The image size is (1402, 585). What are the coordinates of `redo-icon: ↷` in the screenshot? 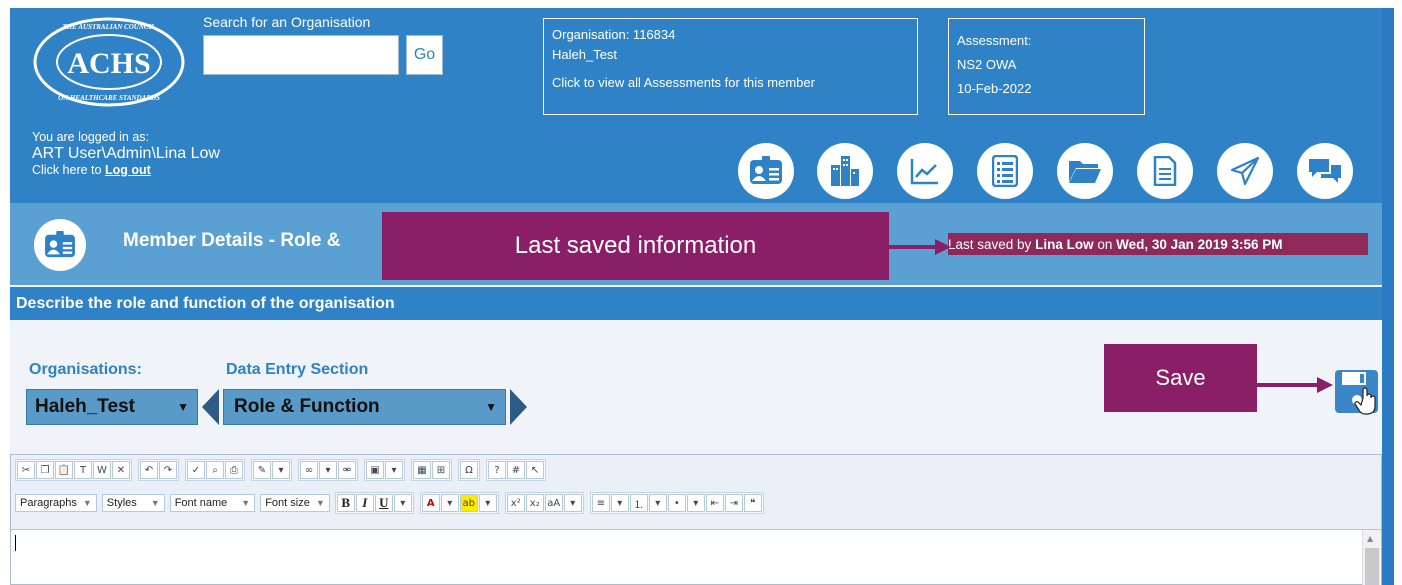 It's located at (168, 470).